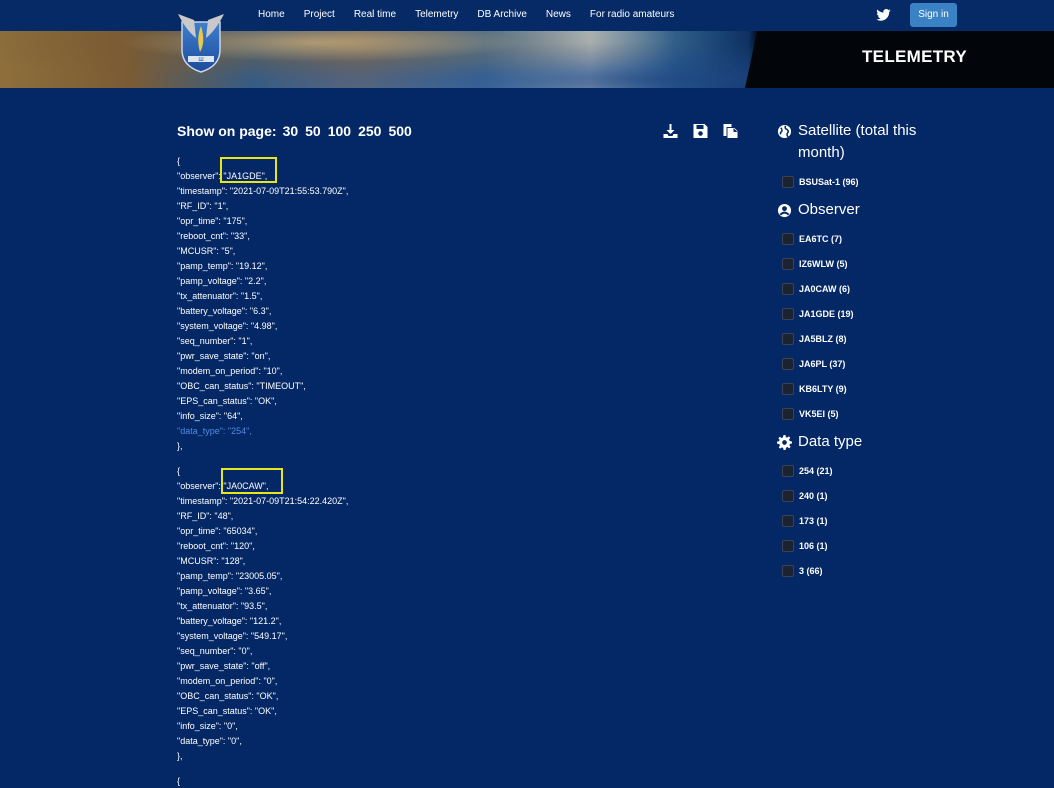  Describe the element at coordinates (229, 621) in the screenshot. I see `record-line: "battery_voltage": "121.2",` at that location.